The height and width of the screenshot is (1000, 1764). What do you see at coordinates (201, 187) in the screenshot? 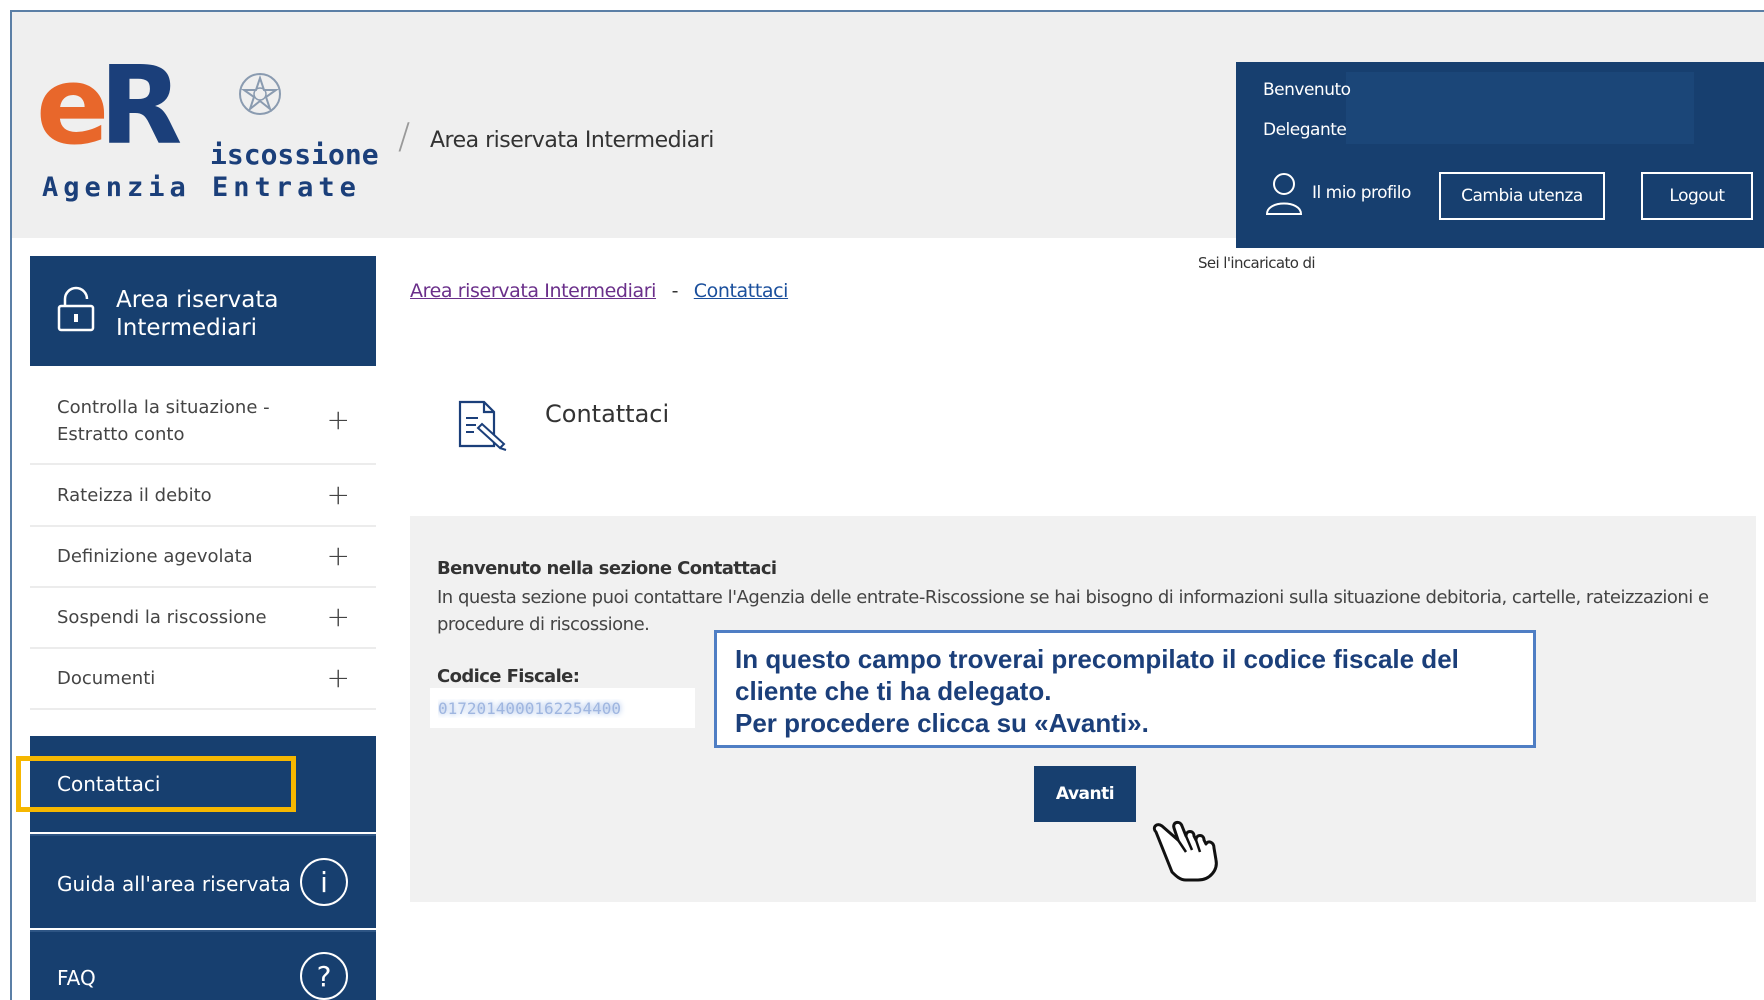
I see `logo-agenzia-entrate: Agenzia Entrate` at bounding box center [201, 187].